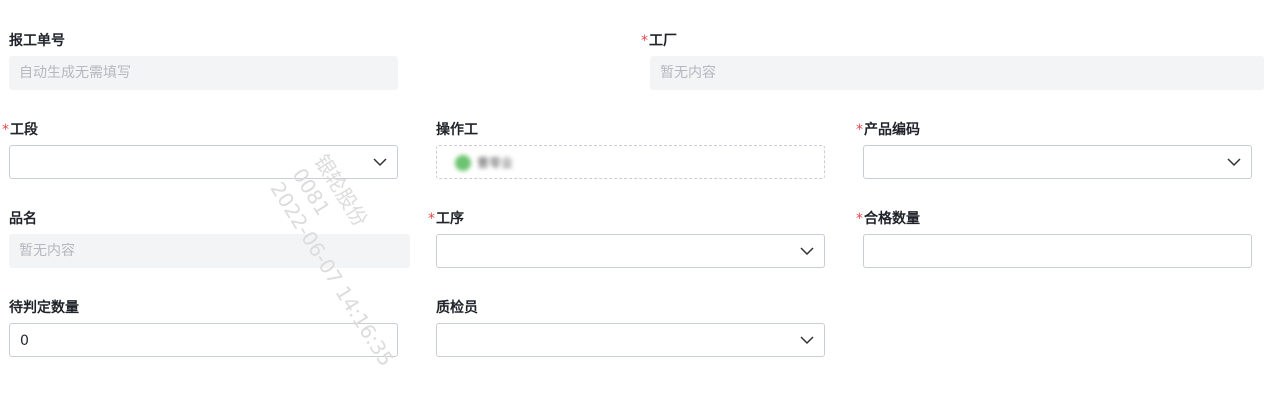 The image size is (1269, 400). What do you see at coordinates (888, 130) in the screenshot?
I see `product-code-label: *产品编码` at bounding box center [888, 130].